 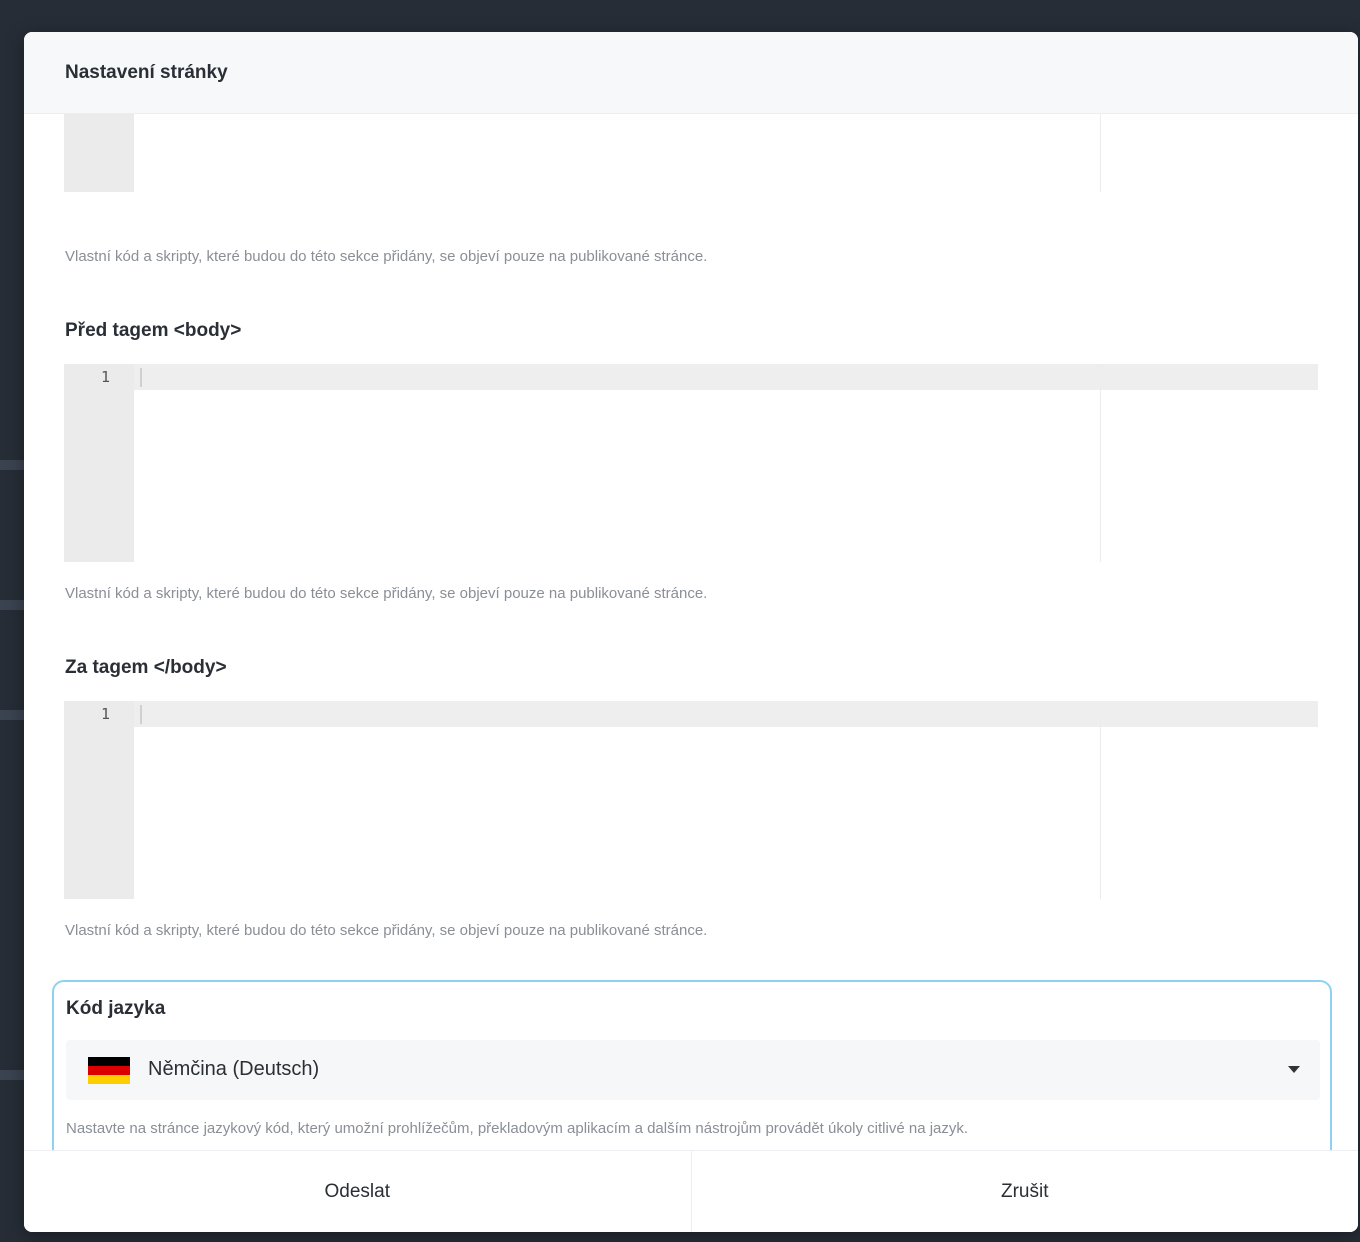 I want to click on editor-gutter, so click(x=99, y=153).